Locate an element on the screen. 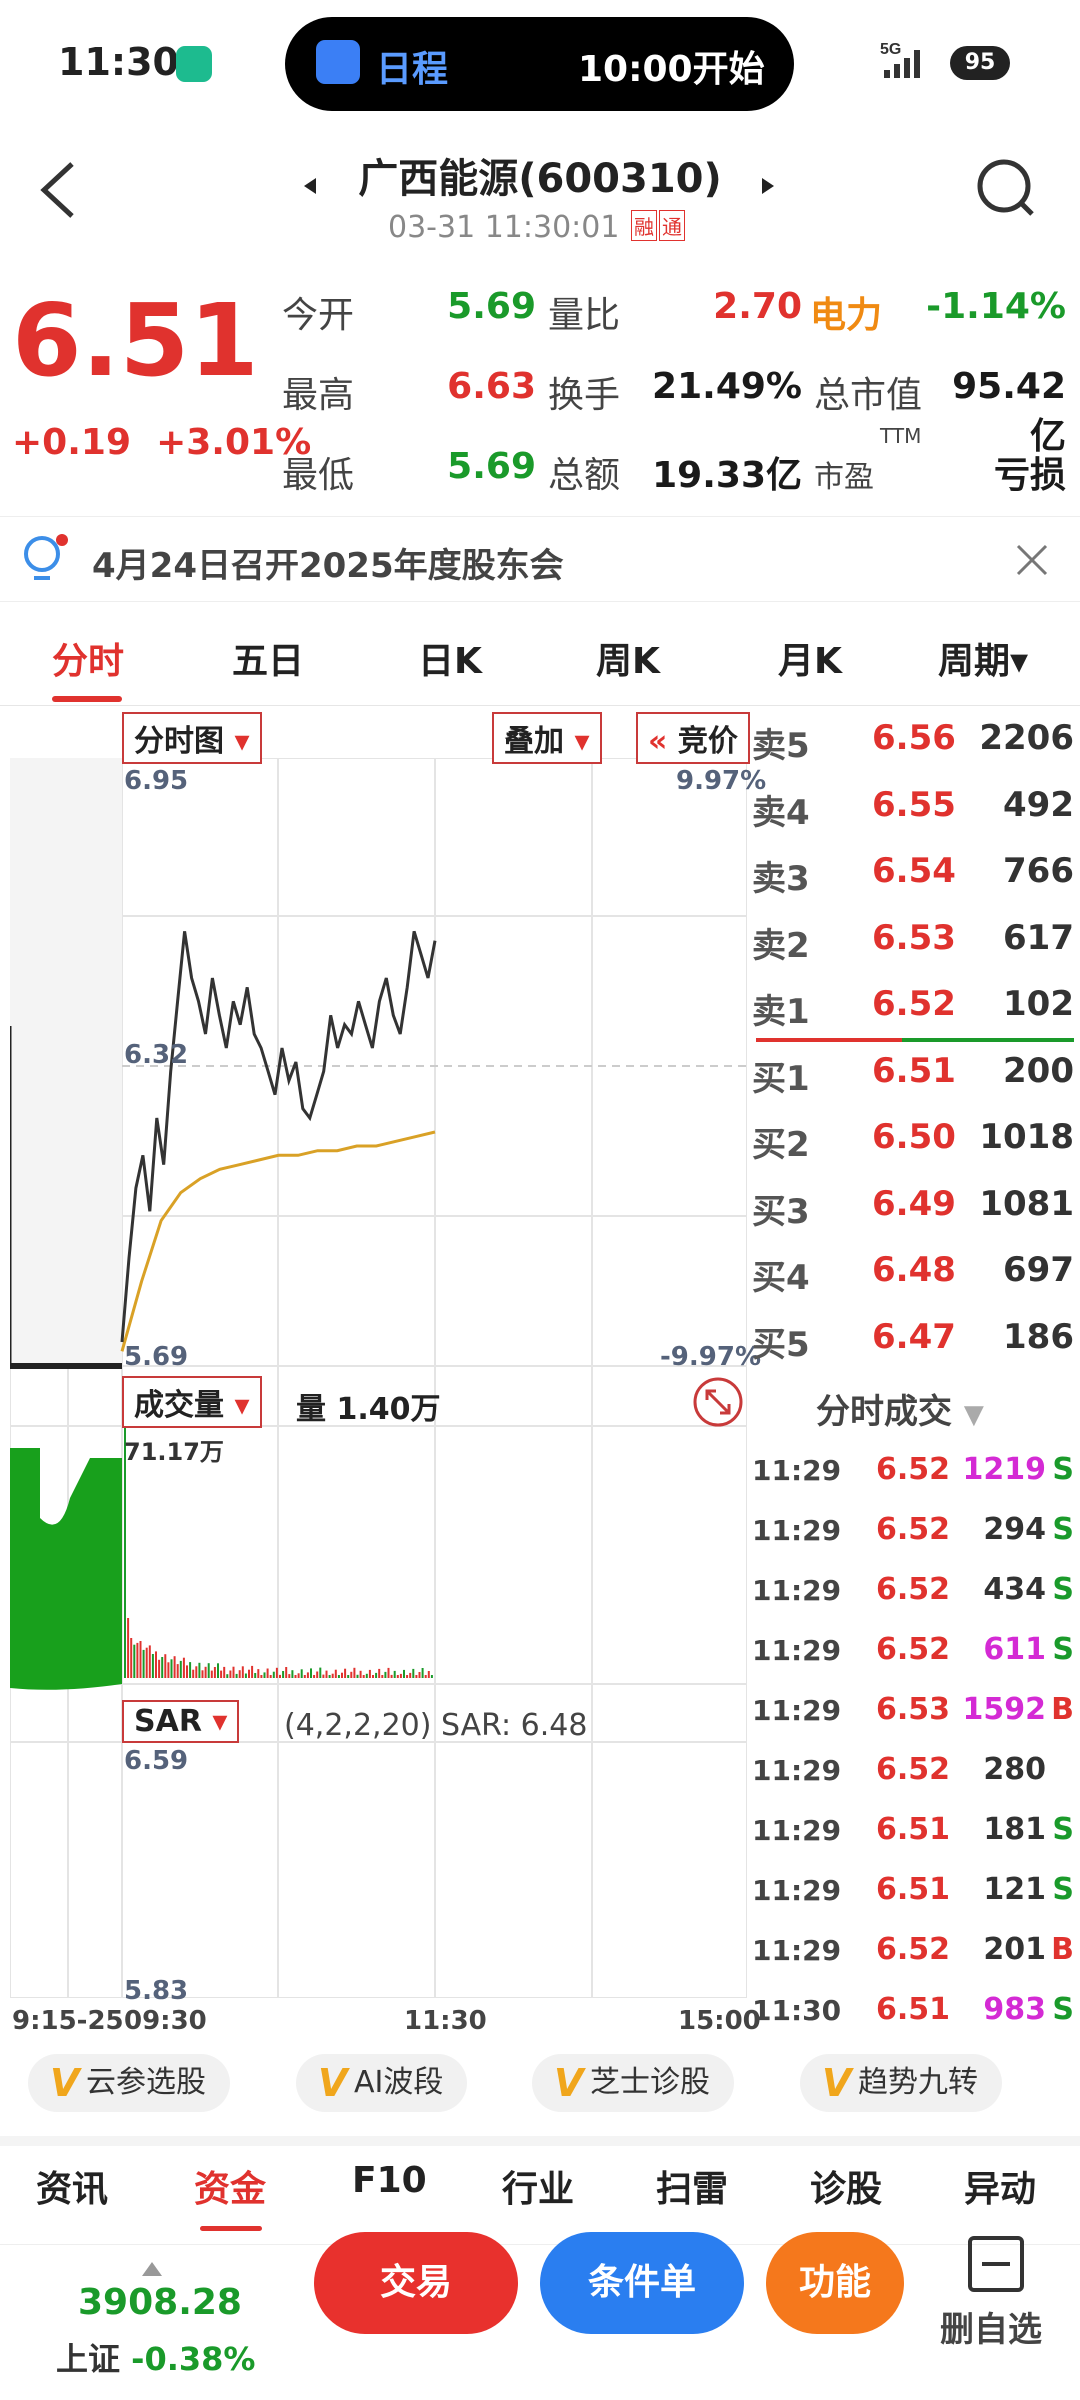 The width and height of the screenshot is (1080, 2400). vol-ratio-label: 量比 is located at coordinates (584, 315).